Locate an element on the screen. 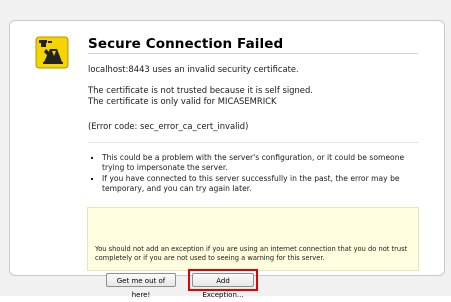 The image size is (451, 302). error-code: (Error code: sec_error_ca_cert_invalid) is located at coordinates (168, 126).